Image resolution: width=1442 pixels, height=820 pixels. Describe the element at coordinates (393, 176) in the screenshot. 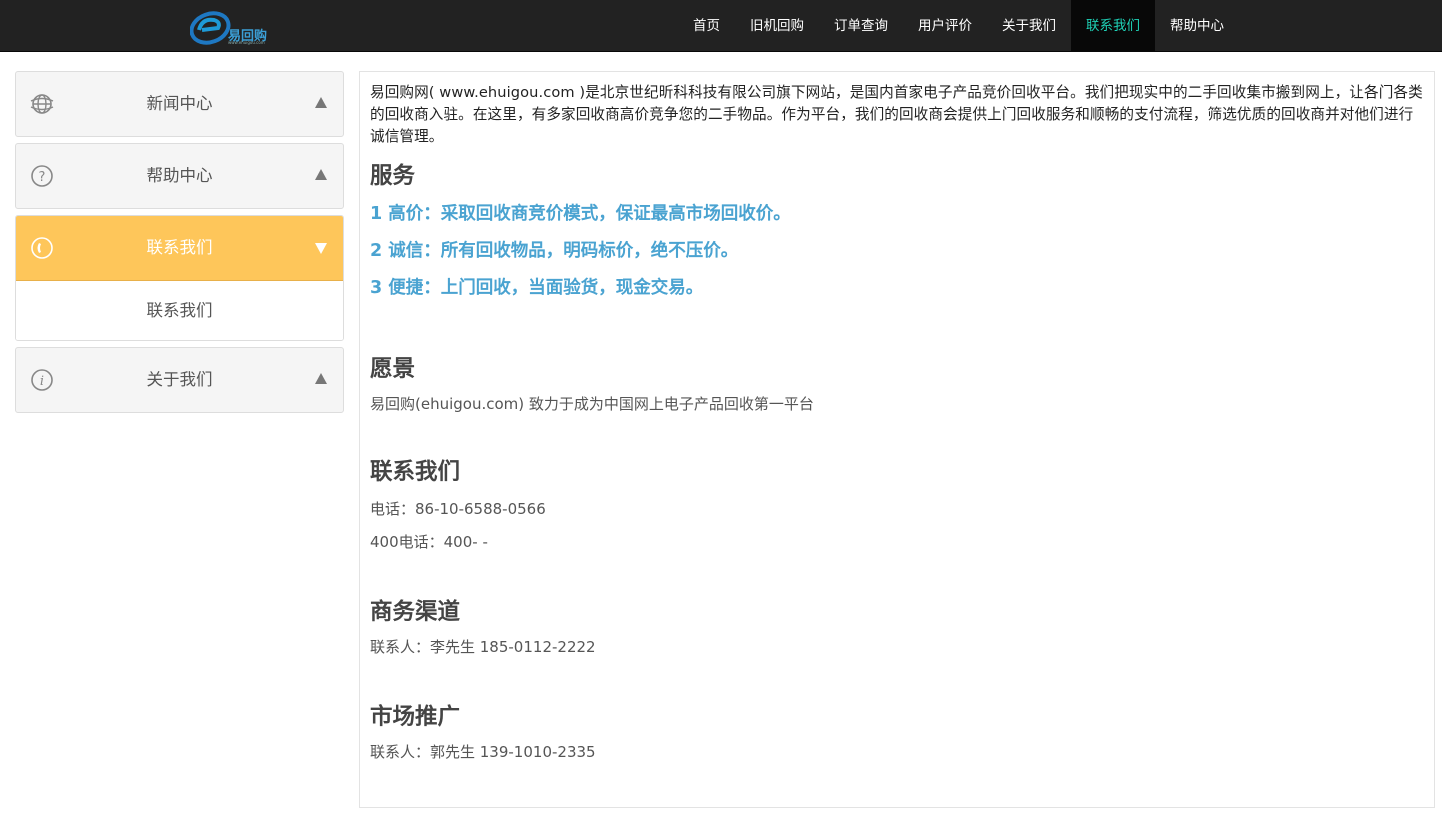

I see `services-heading: 服务` at that location.